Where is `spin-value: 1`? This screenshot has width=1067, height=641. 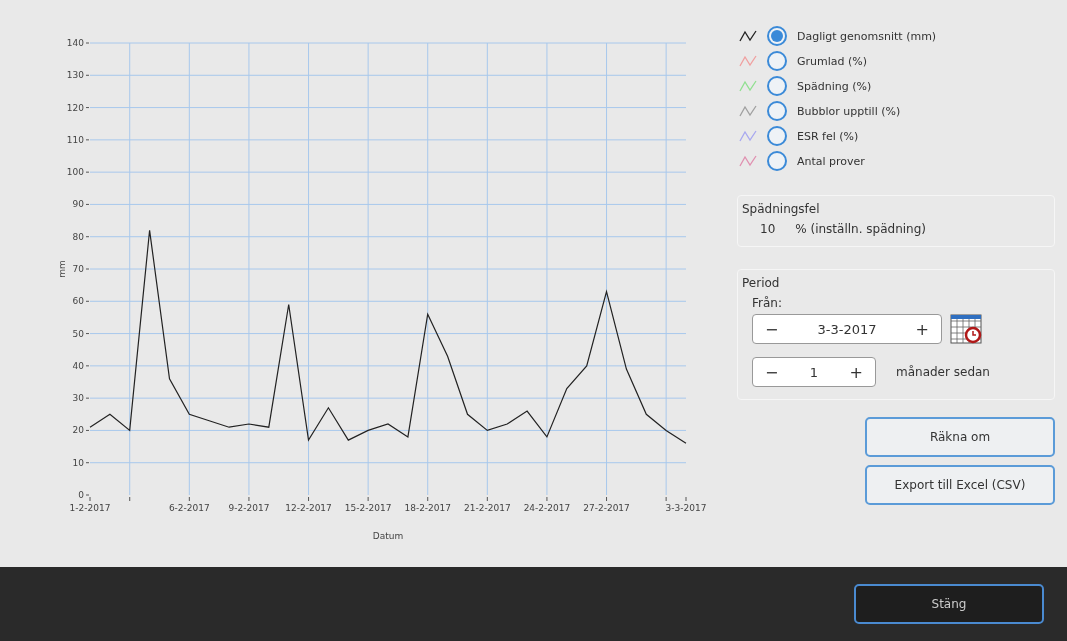
spin-value: 1 is located at coordinates (814, 372).